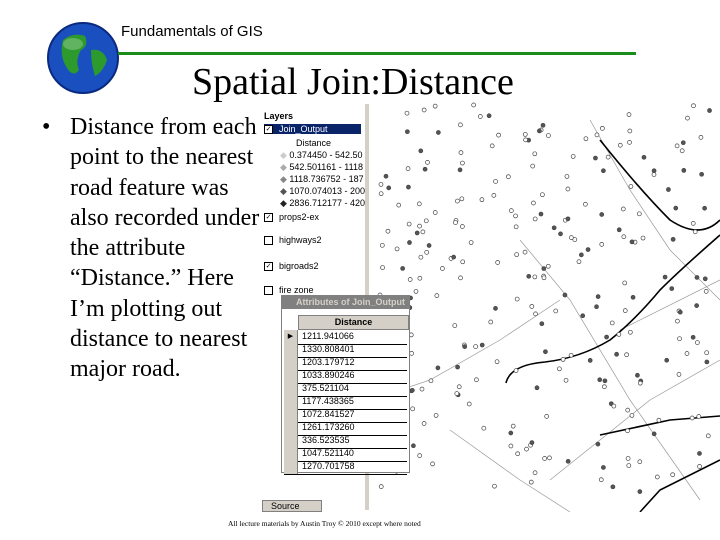  Describe the element at coordinates (328, 349) in the screenshot. I see `distance-cell: 1330.808401` at that location.